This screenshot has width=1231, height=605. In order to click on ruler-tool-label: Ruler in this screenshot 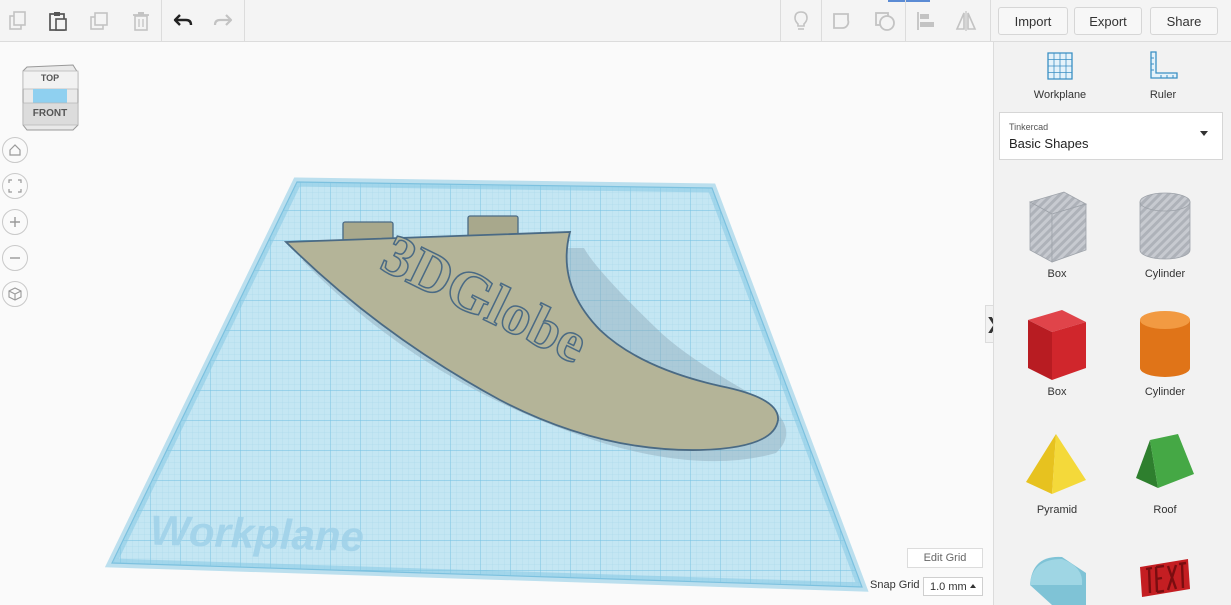, I will do `click(1163, 95)`.